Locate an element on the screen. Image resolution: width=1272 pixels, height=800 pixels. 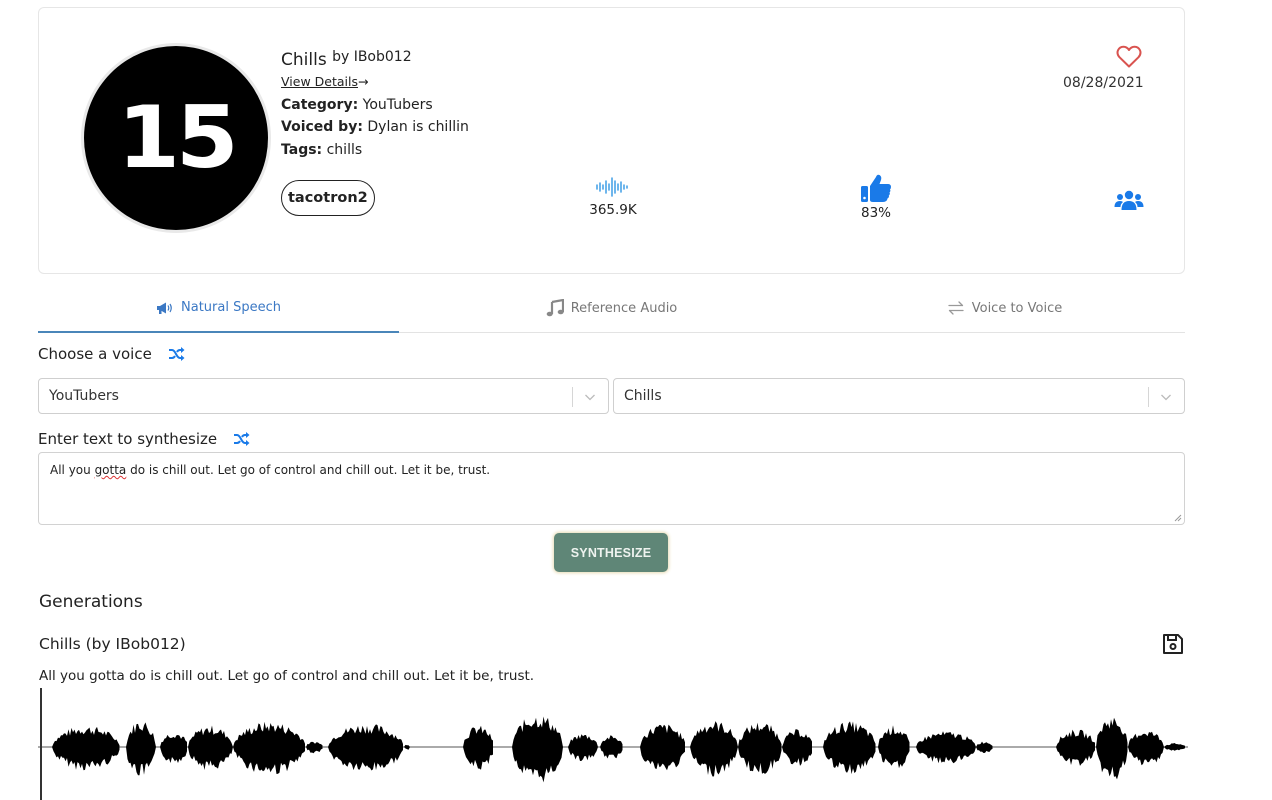
choose-voice-heading: Choose a voice is located at coordinates (111, 354).